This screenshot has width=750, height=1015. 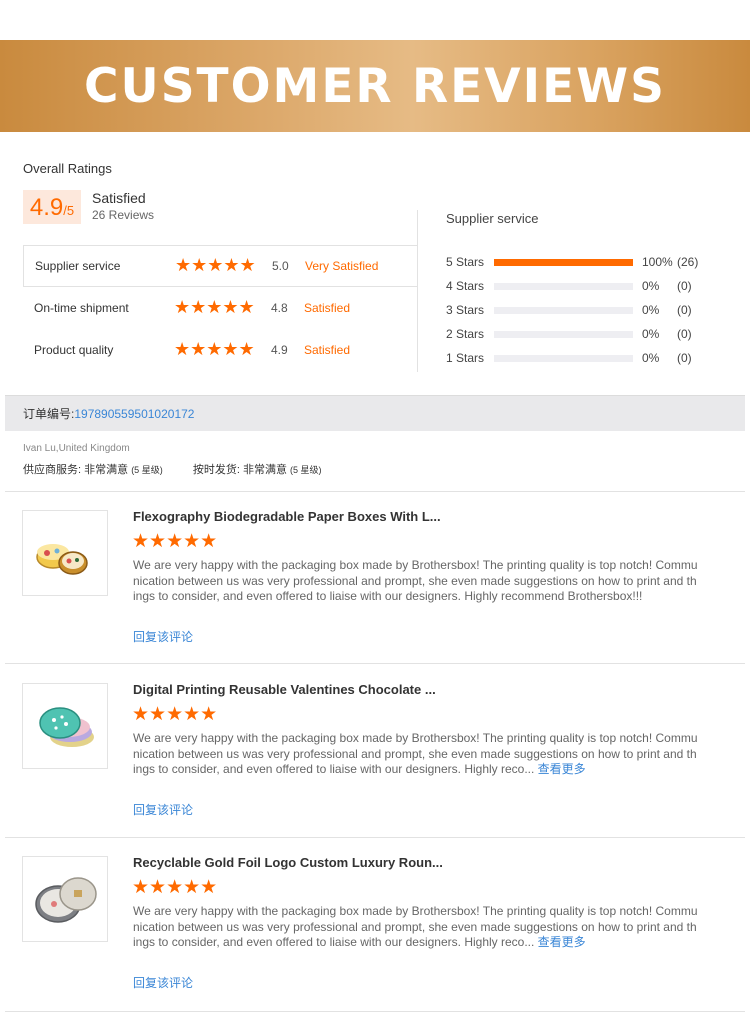 I want to click on buyer-info: Ivan Lu,United Kingdom, so click(x=76, y=448).